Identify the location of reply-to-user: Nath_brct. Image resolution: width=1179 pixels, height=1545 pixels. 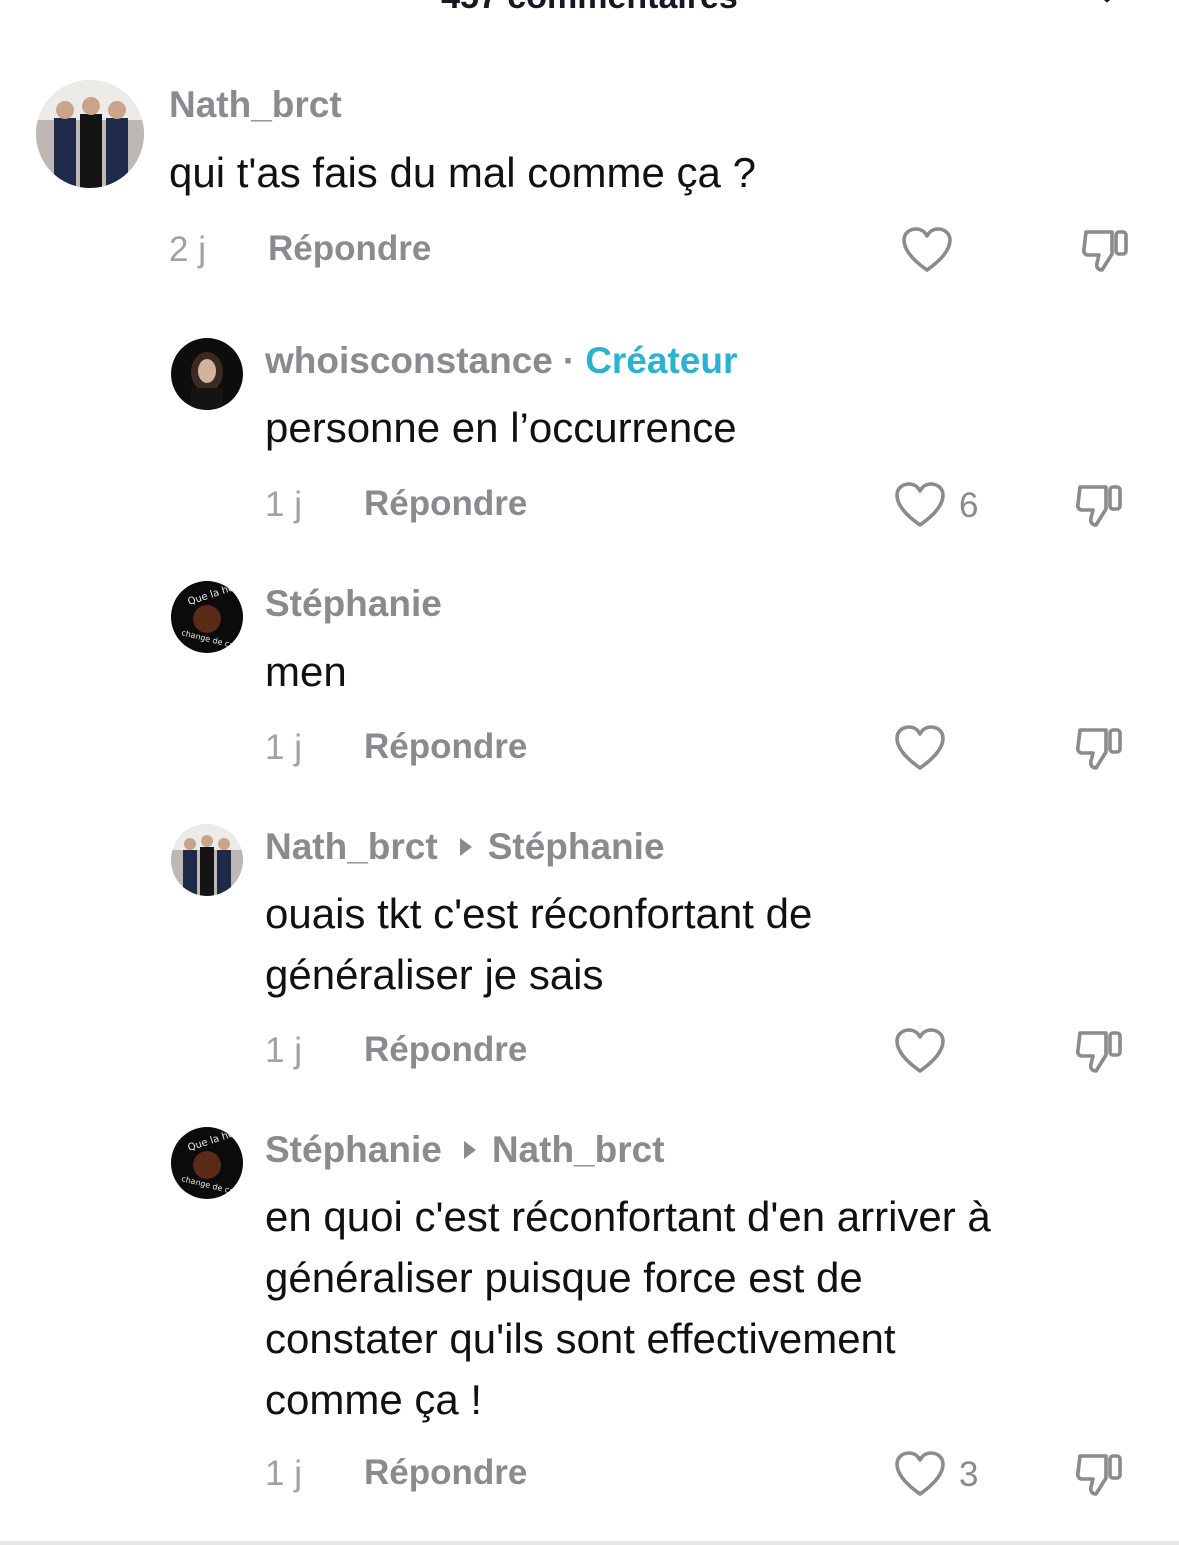
(578, 1150).